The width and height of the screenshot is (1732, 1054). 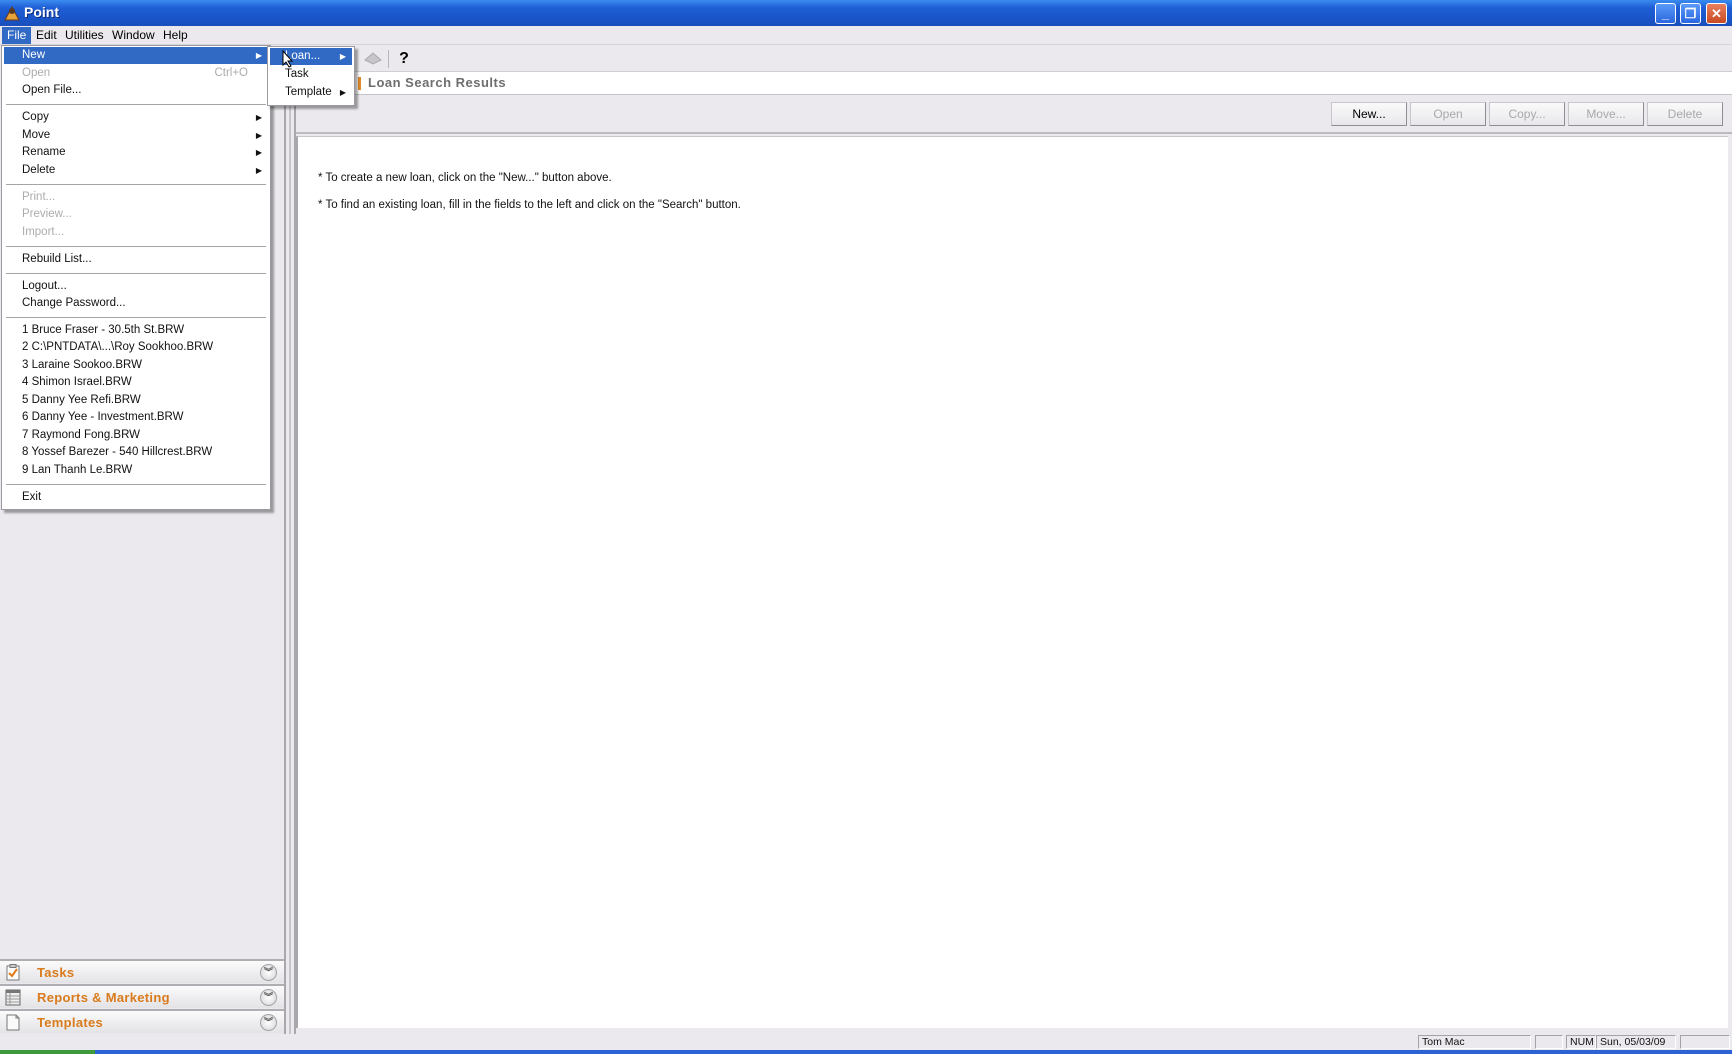 What do you see at coordinates (56, 972) in the screenshot?
I see `nav-section-label: Tasks` at bounding box center [56, 972].